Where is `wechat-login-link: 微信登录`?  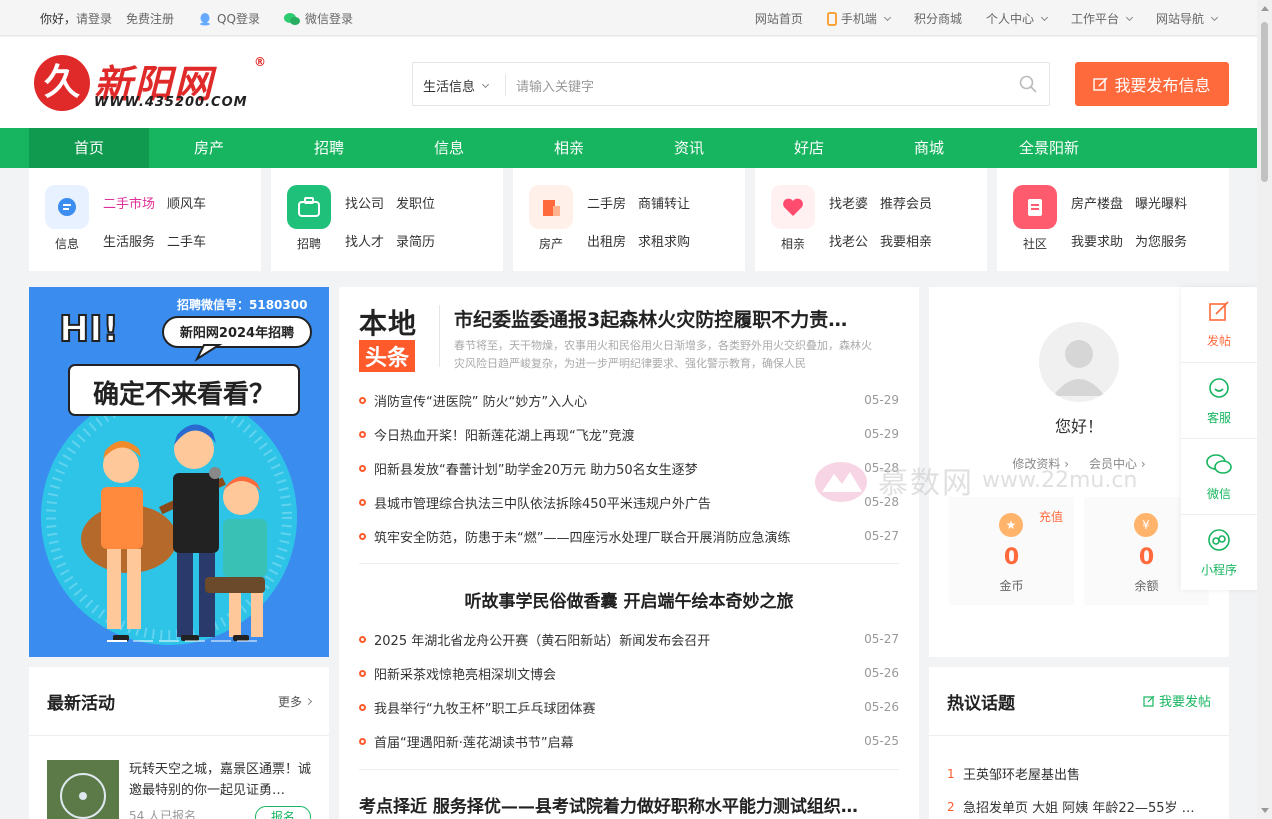
wechat-login-link: 微信登录 is located at coordinates (318, 18).